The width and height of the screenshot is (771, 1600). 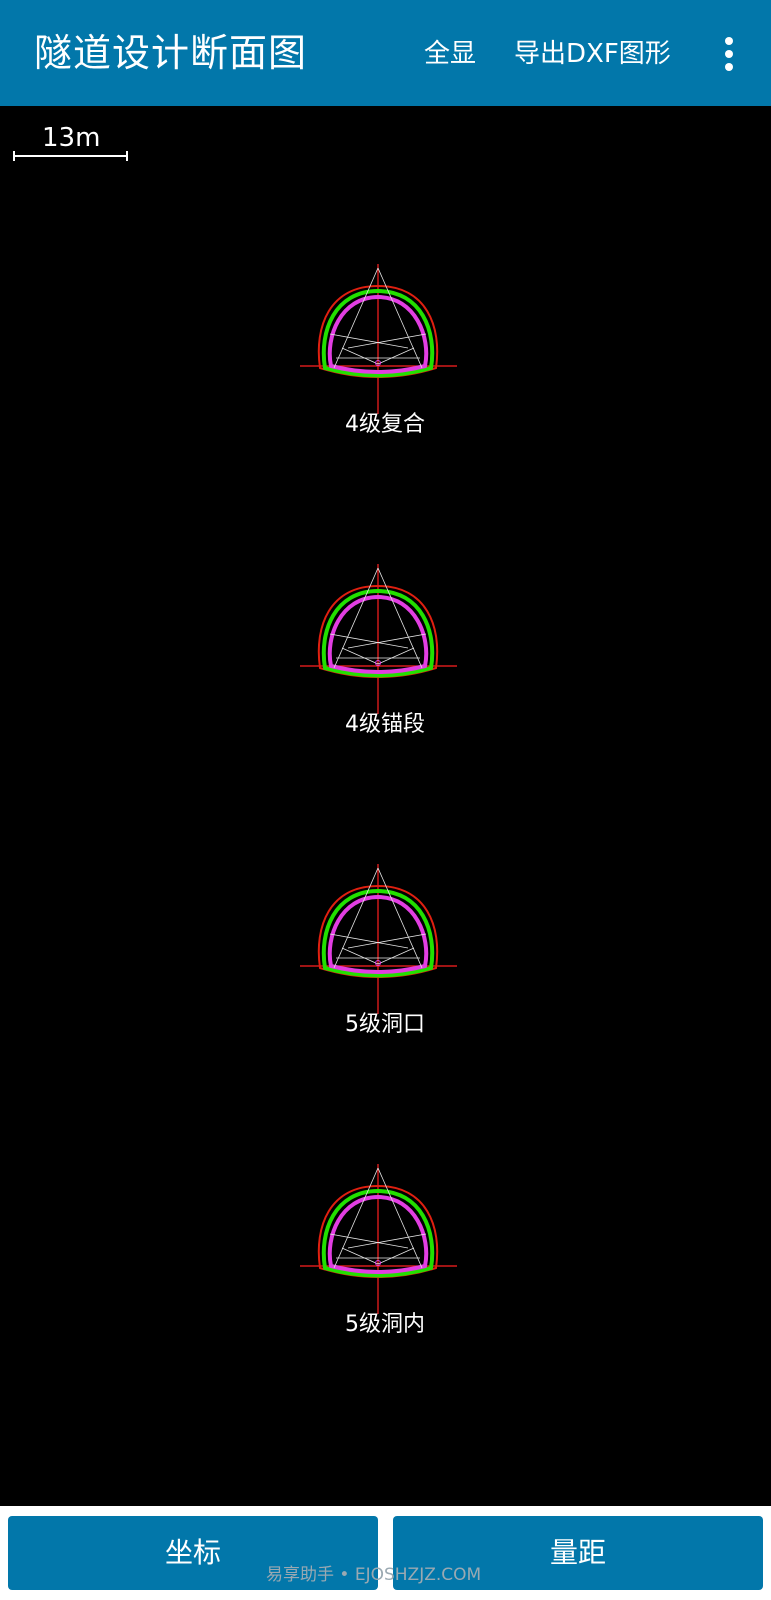 What do you see at coordinates (385, 1024) in the screenshot?
I see `section-label: 5级洞口` at bounding box center [385, 1024].